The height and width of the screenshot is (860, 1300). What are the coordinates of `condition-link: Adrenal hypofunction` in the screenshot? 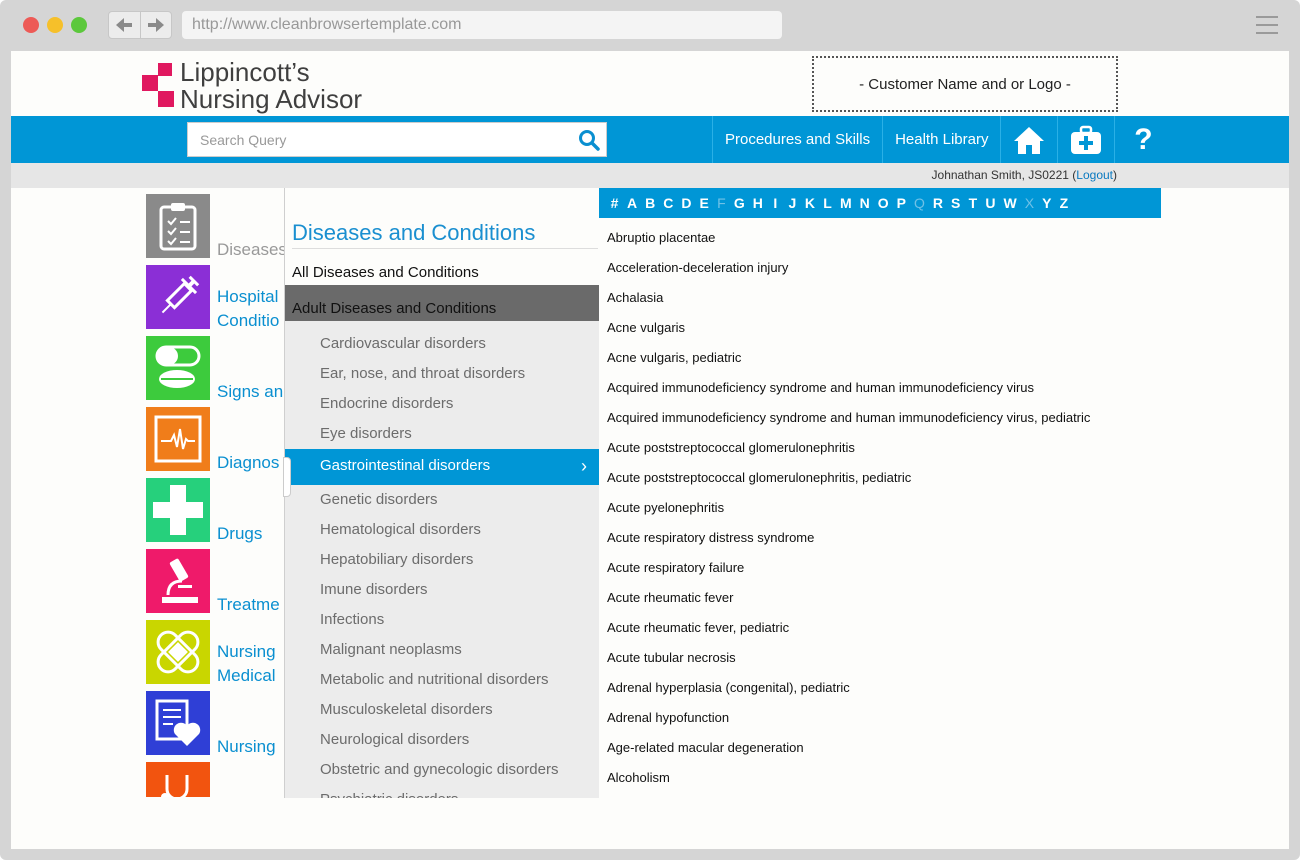 It's located at (887, 718).